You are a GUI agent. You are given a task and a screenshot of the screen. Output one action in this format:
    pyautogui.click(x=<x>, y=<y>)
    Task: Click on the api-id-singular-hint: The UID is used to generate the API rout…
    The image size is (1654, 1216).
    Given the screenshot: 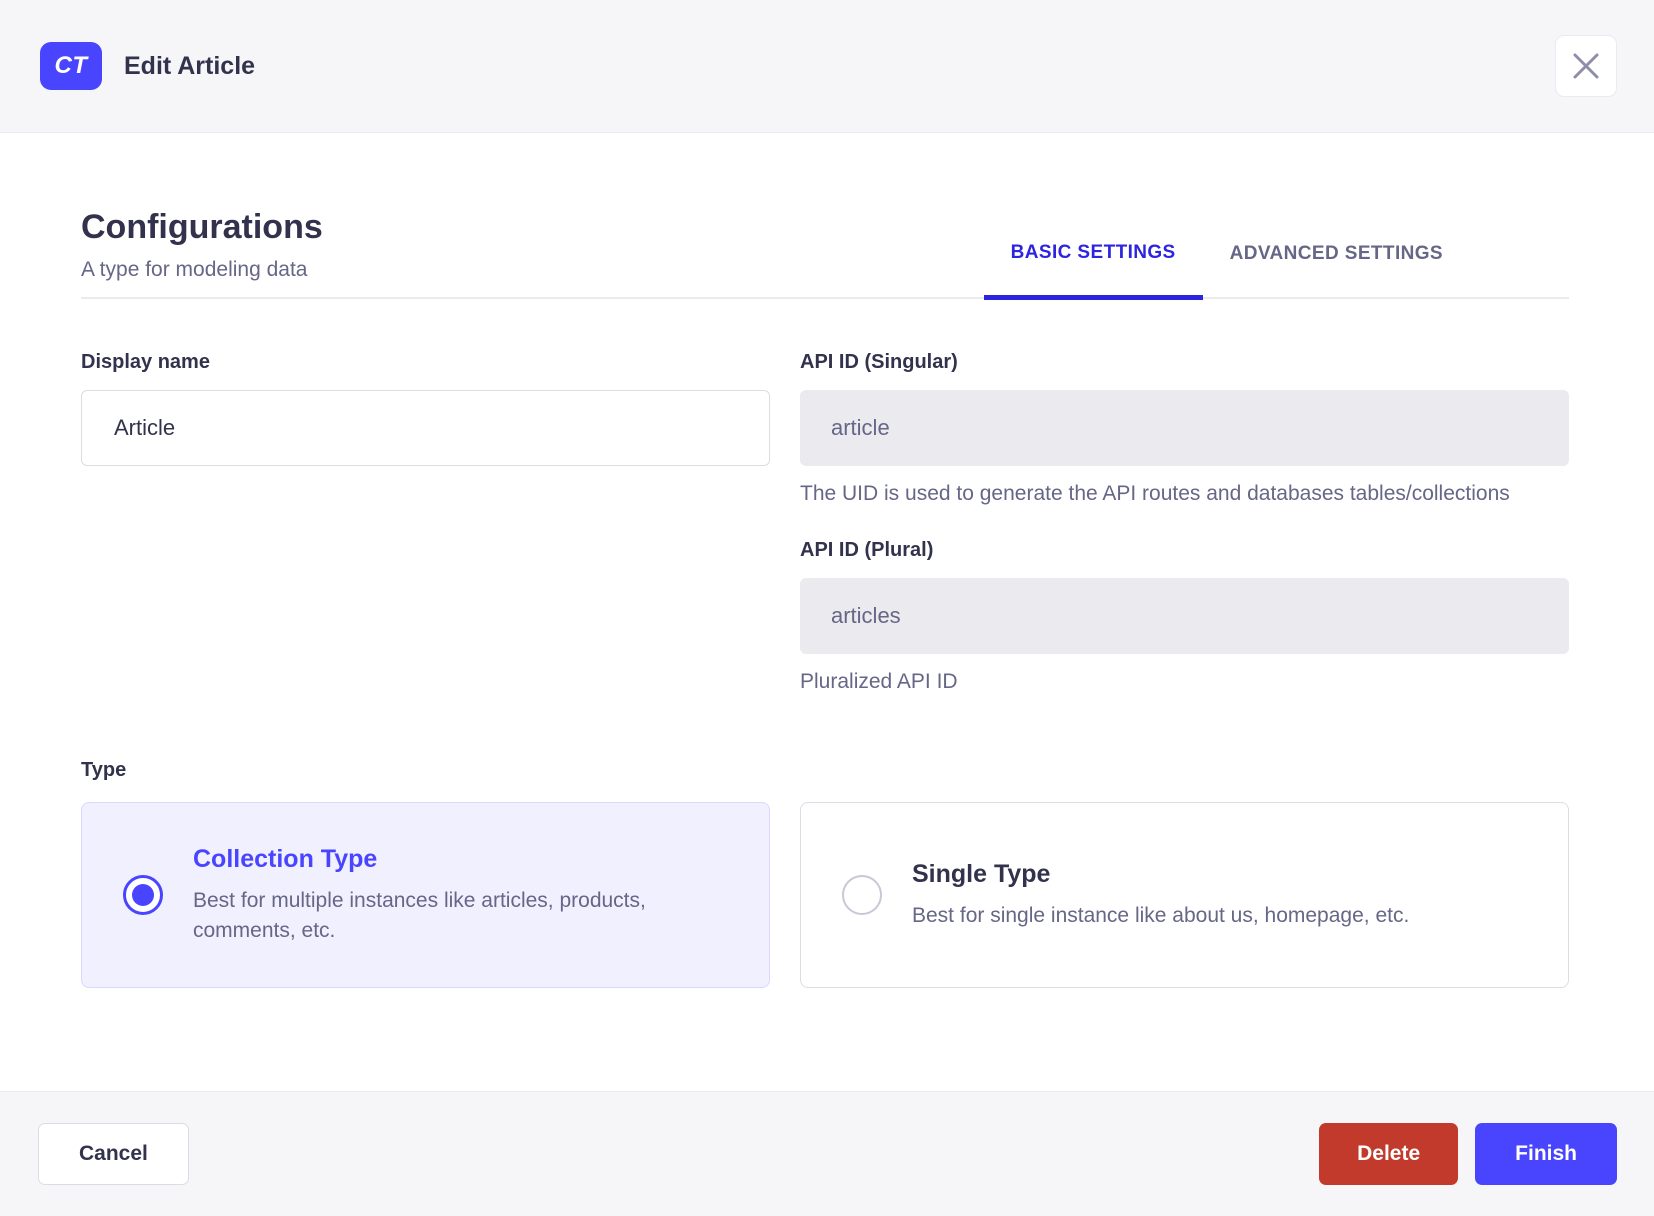 What is the action you would take?
    pyautogui.click(x=1155, y=493)
    